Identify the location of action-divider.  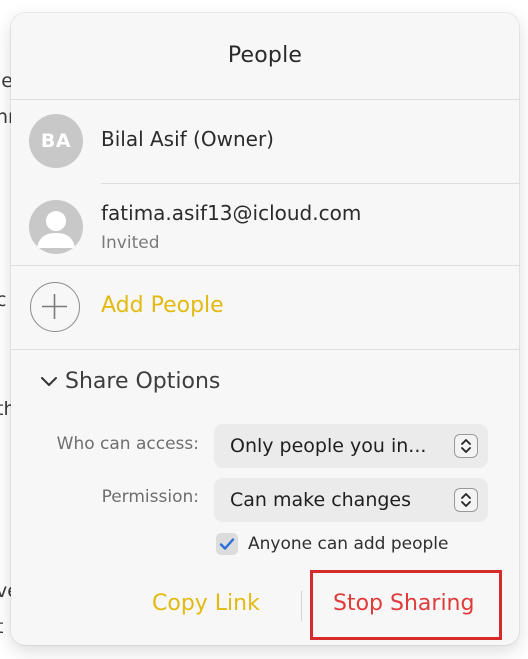
(301, 606).